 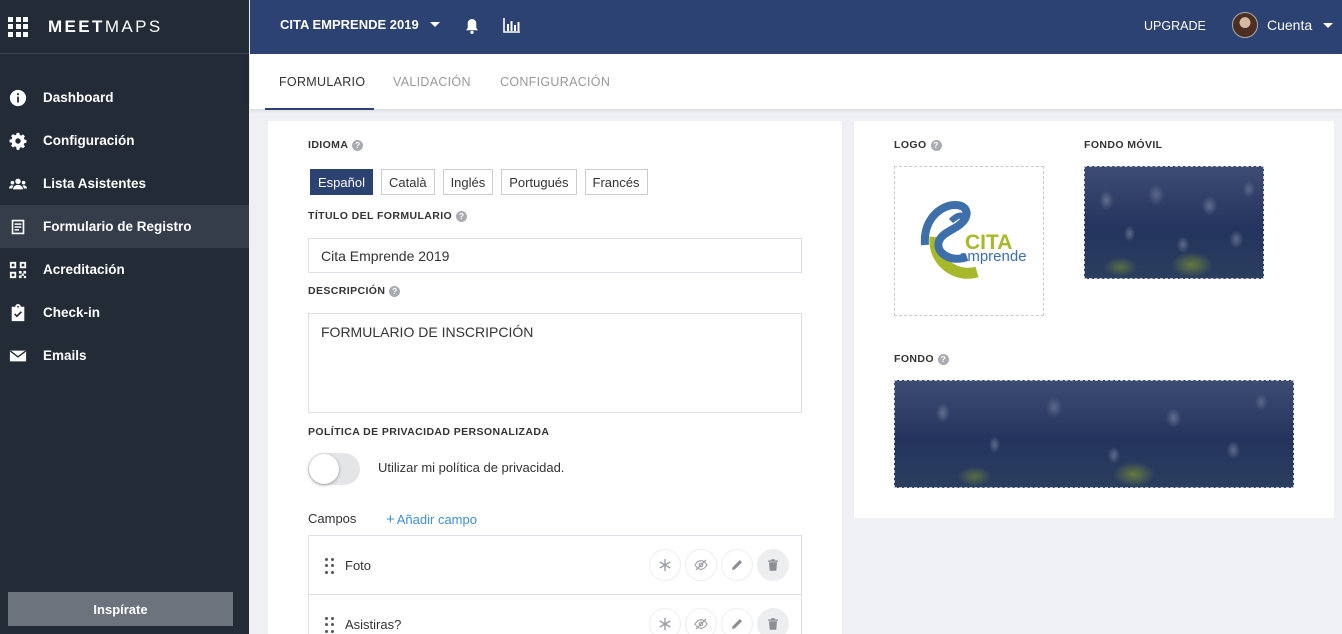 I want to click on sidebar-item-configuracion: Configuración, so click(x=124, y=140).